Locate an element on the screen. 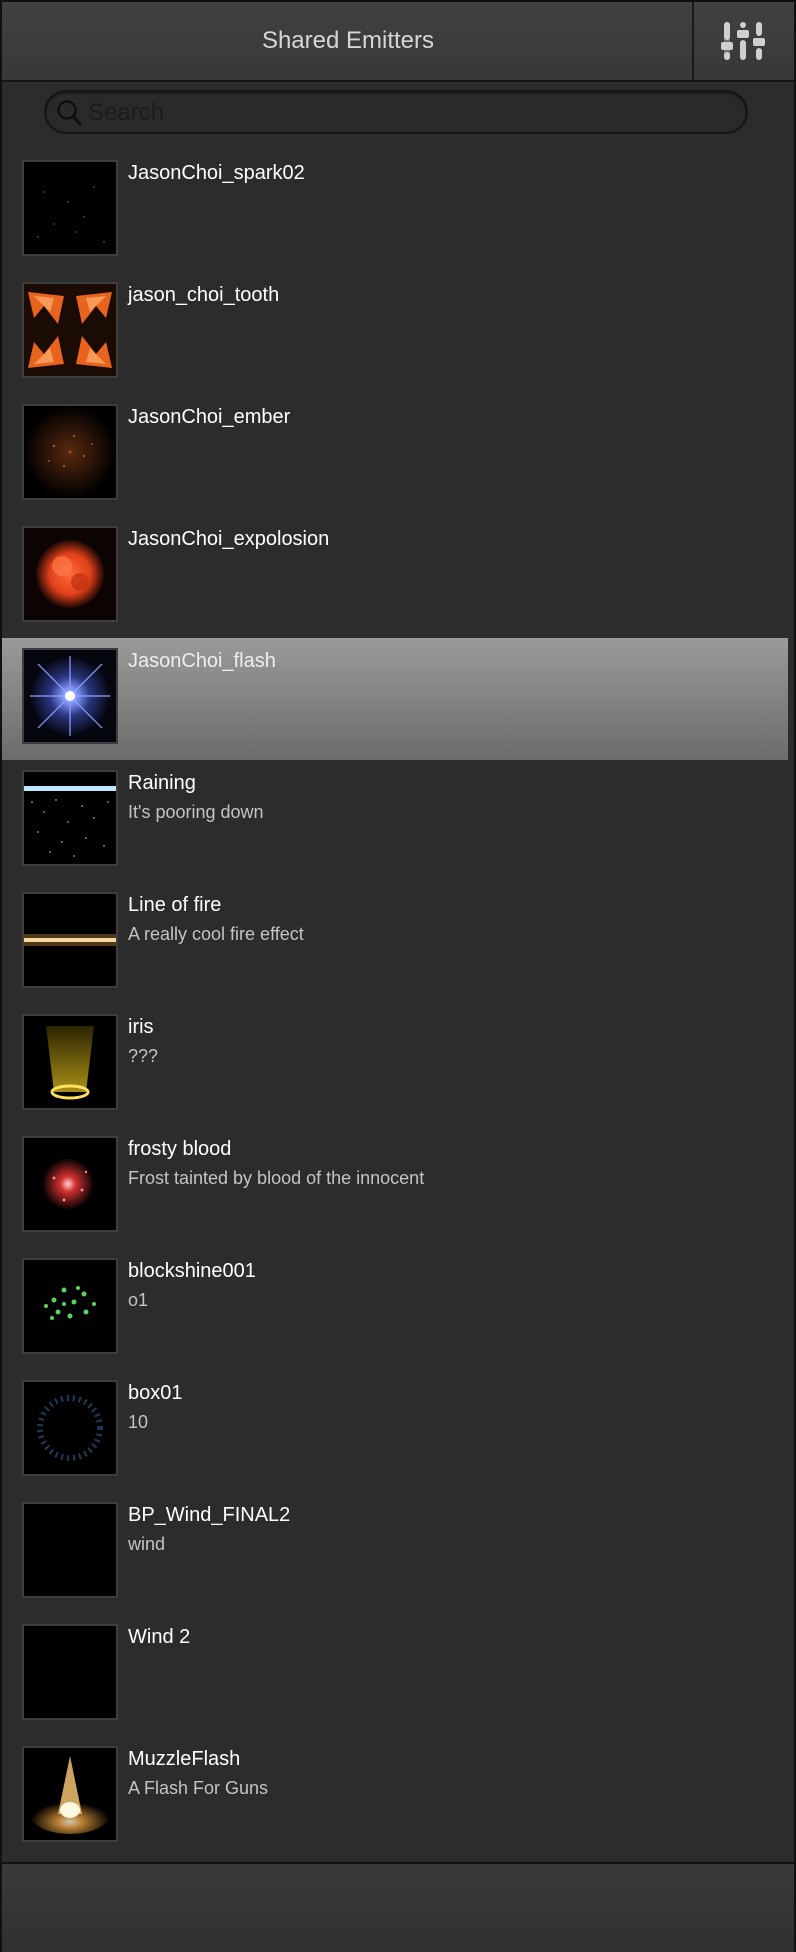  title-bar: Shared Emitters is located at coordinates (398, 42).